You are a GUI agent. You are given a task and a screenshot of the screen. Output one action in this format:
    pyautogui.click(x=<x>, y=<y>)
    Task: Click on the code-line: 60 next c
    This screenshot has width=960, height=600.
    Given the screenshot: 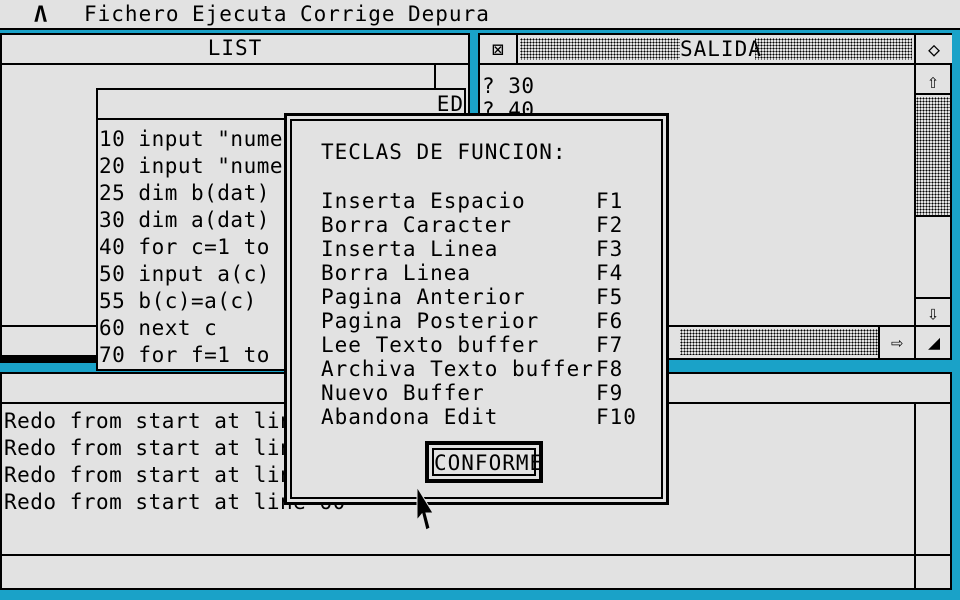 What is the action you would take?
    pyautogui.click(x=158, y=328)
    